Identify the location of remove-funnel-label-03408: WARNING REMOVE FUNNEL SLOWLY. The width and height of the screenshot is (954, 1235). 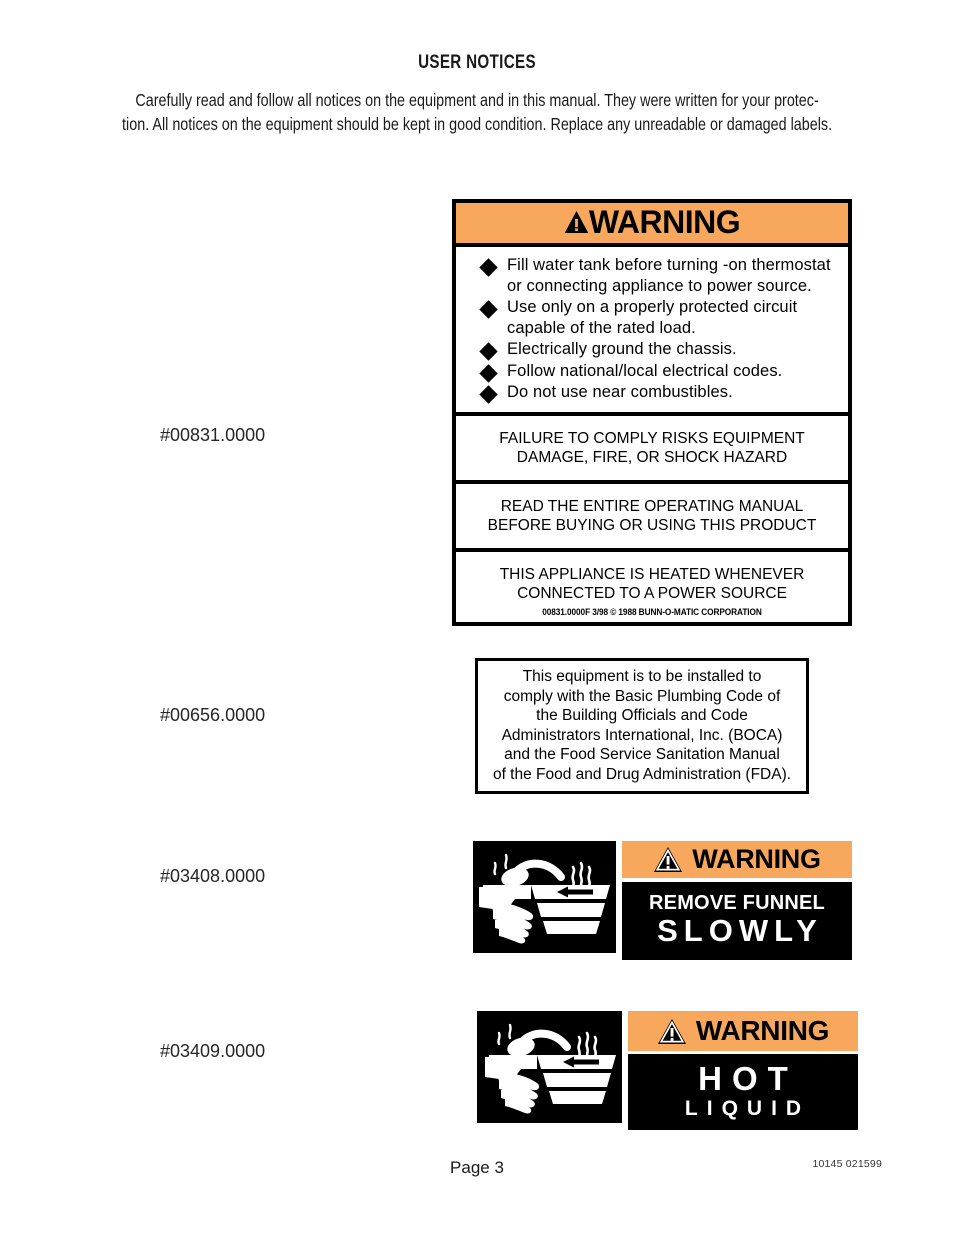
(662, 900).